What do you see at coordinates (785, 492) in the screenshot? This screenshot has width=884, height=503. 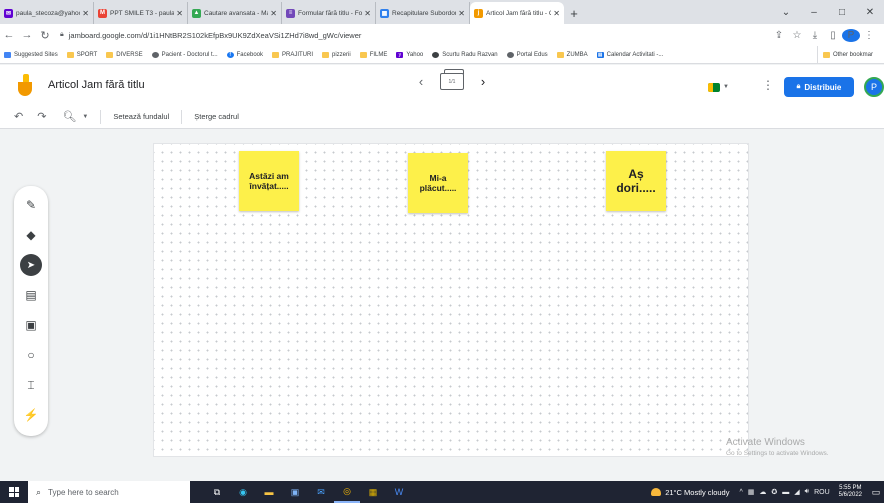 I see `battery-icon: ▬` at bounding box center [785, 492].